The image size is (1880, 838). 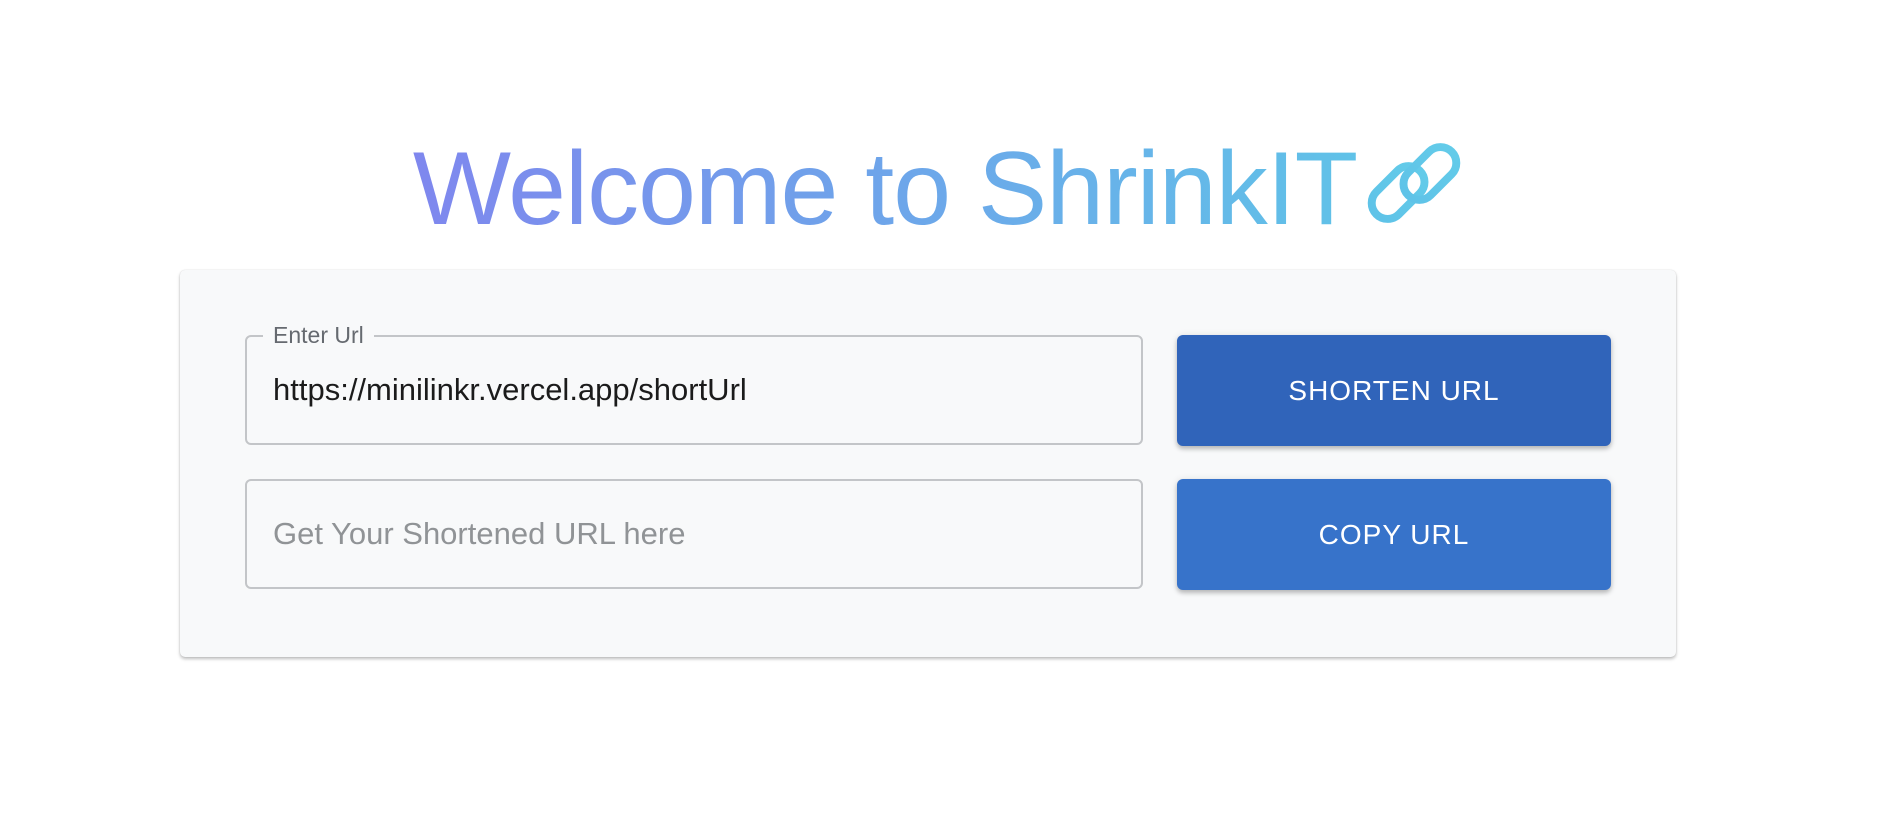 What do you see at coordinates (1414, 183) in the screenshot?
I see `link-icon` at bounding box center [1414, 183].